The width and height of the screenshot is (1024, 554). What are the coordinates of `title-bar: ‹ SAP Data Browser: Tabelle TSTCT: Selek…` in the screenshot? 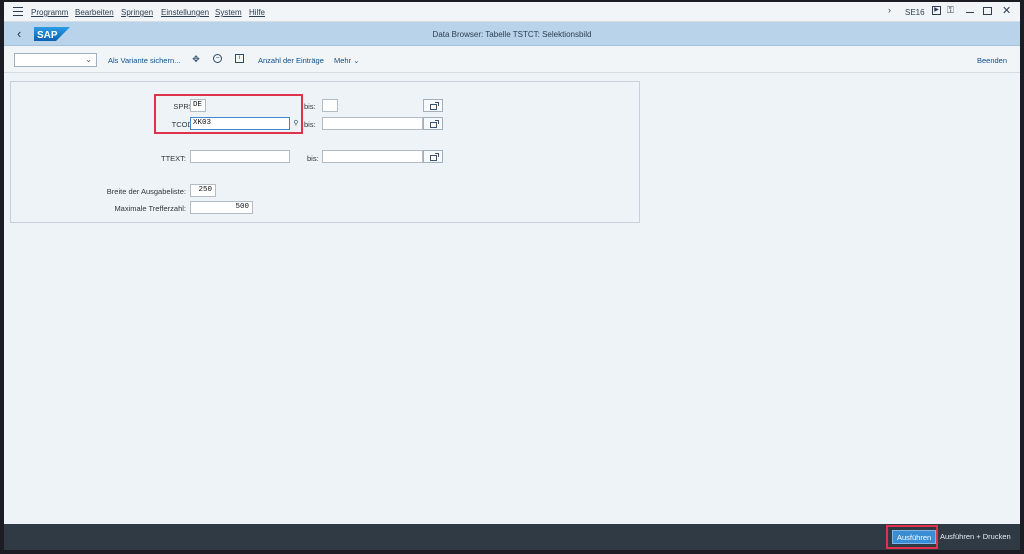 It's located at (512, 34).